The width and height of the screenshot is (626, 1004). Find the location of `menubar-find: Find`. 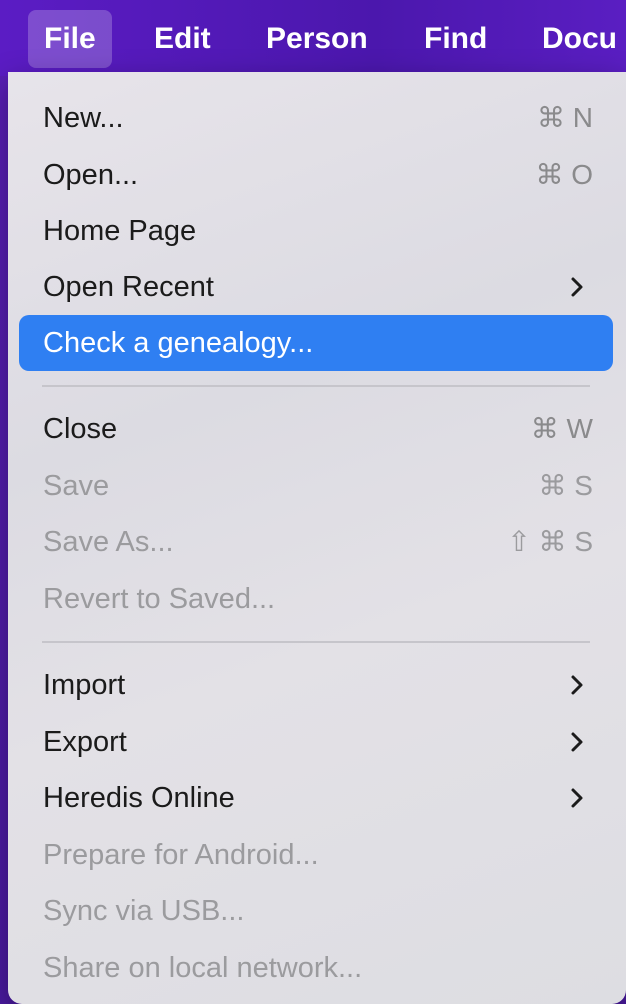

menubar-find: Find is located at coordinates (455, 39).